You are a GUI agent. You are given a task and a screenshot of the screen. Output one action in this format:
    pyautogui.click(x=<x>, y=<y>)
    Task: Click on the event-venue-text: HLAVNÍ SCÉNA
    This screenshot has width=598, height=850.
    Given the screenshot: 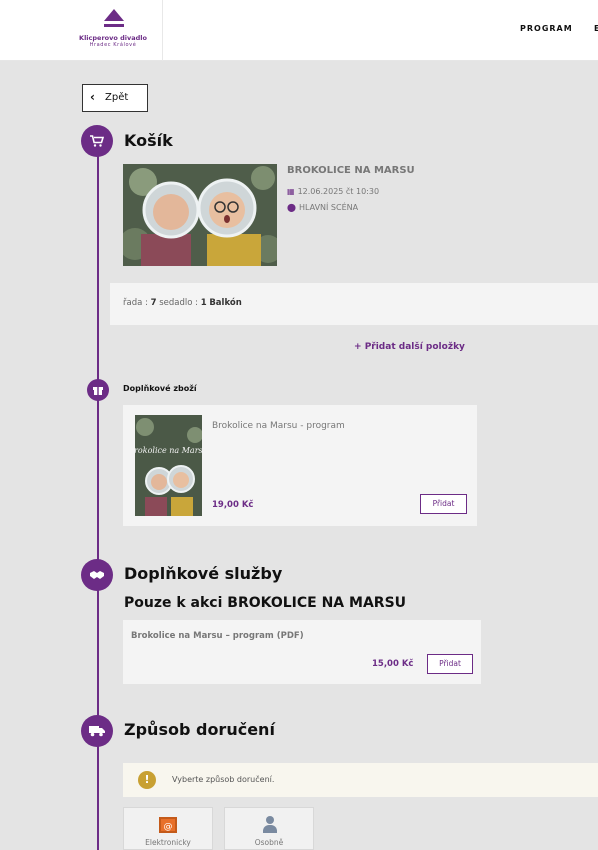 What is the action you would take?
    pyautogui.click(x=328, y=207)
    